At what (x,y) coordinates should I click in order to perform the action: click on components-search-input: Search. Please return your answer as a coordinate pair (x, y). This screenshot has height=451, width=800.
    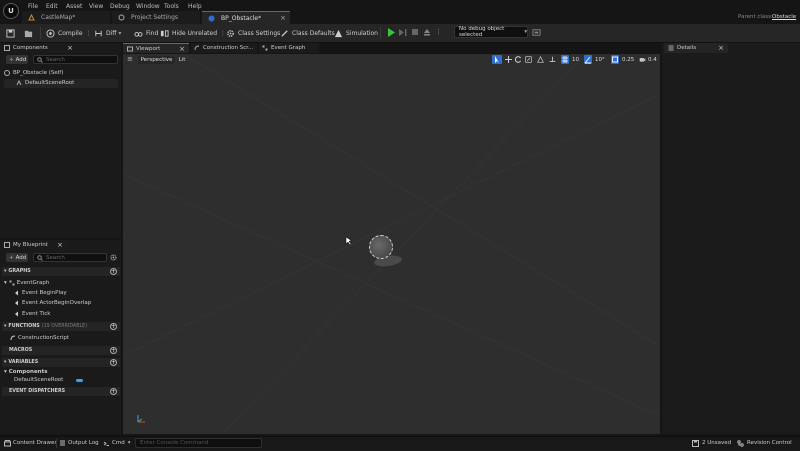
    Looking at the image, I should click on (75, 59).